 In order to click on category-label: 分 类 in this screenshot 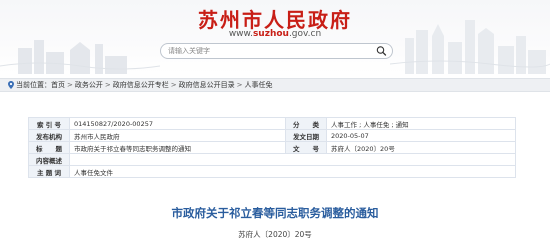, I will do `click(306, 123)`.